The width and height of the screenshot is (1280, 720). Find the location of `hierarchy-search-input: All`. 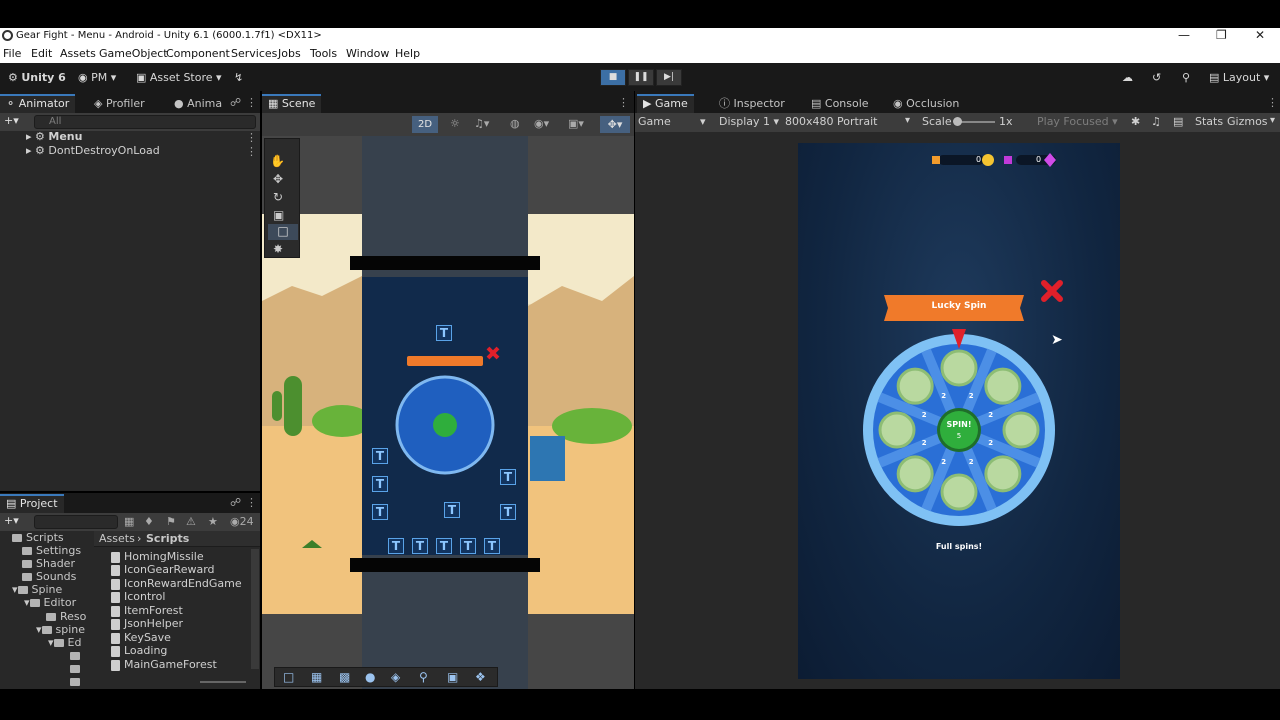

hierarchy-search-input: All is located at coordinates (145, 122).